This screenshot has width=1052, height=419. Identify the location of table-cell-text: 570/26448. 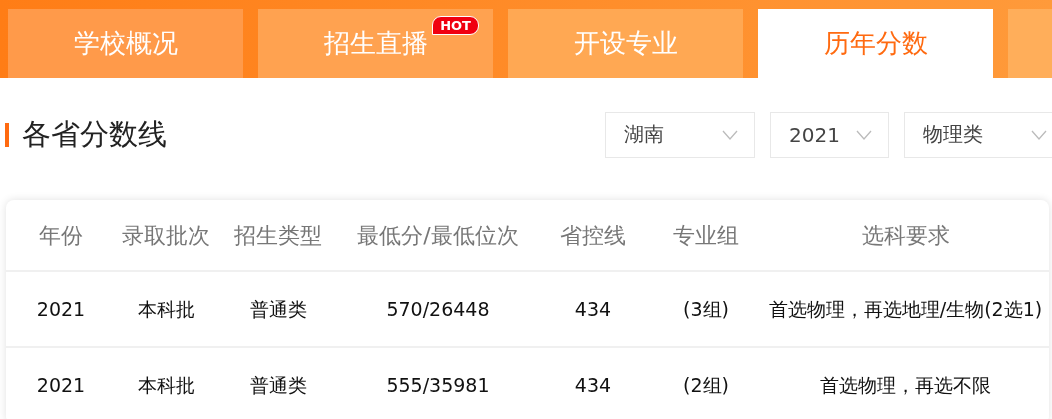
(438, 309).